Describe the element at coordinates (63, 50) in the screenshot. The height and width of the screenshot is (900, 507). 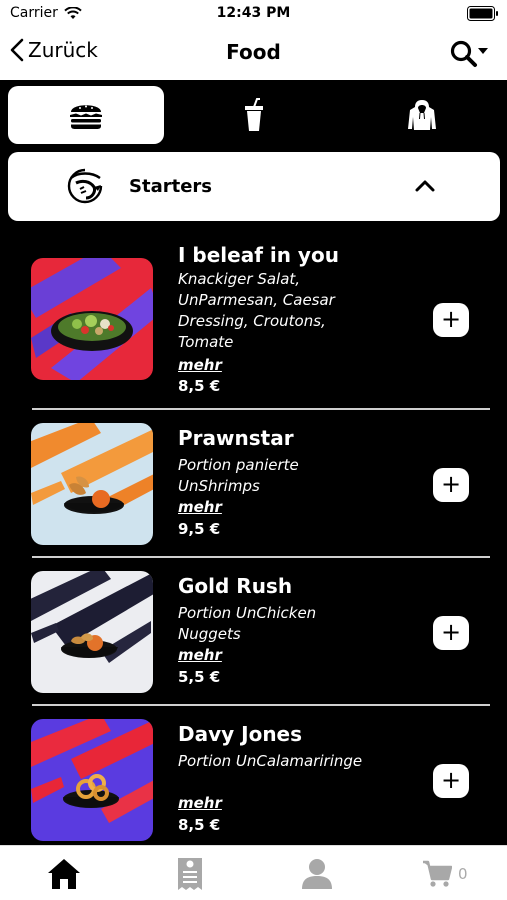
I see `back-label: Zurück` at that location.